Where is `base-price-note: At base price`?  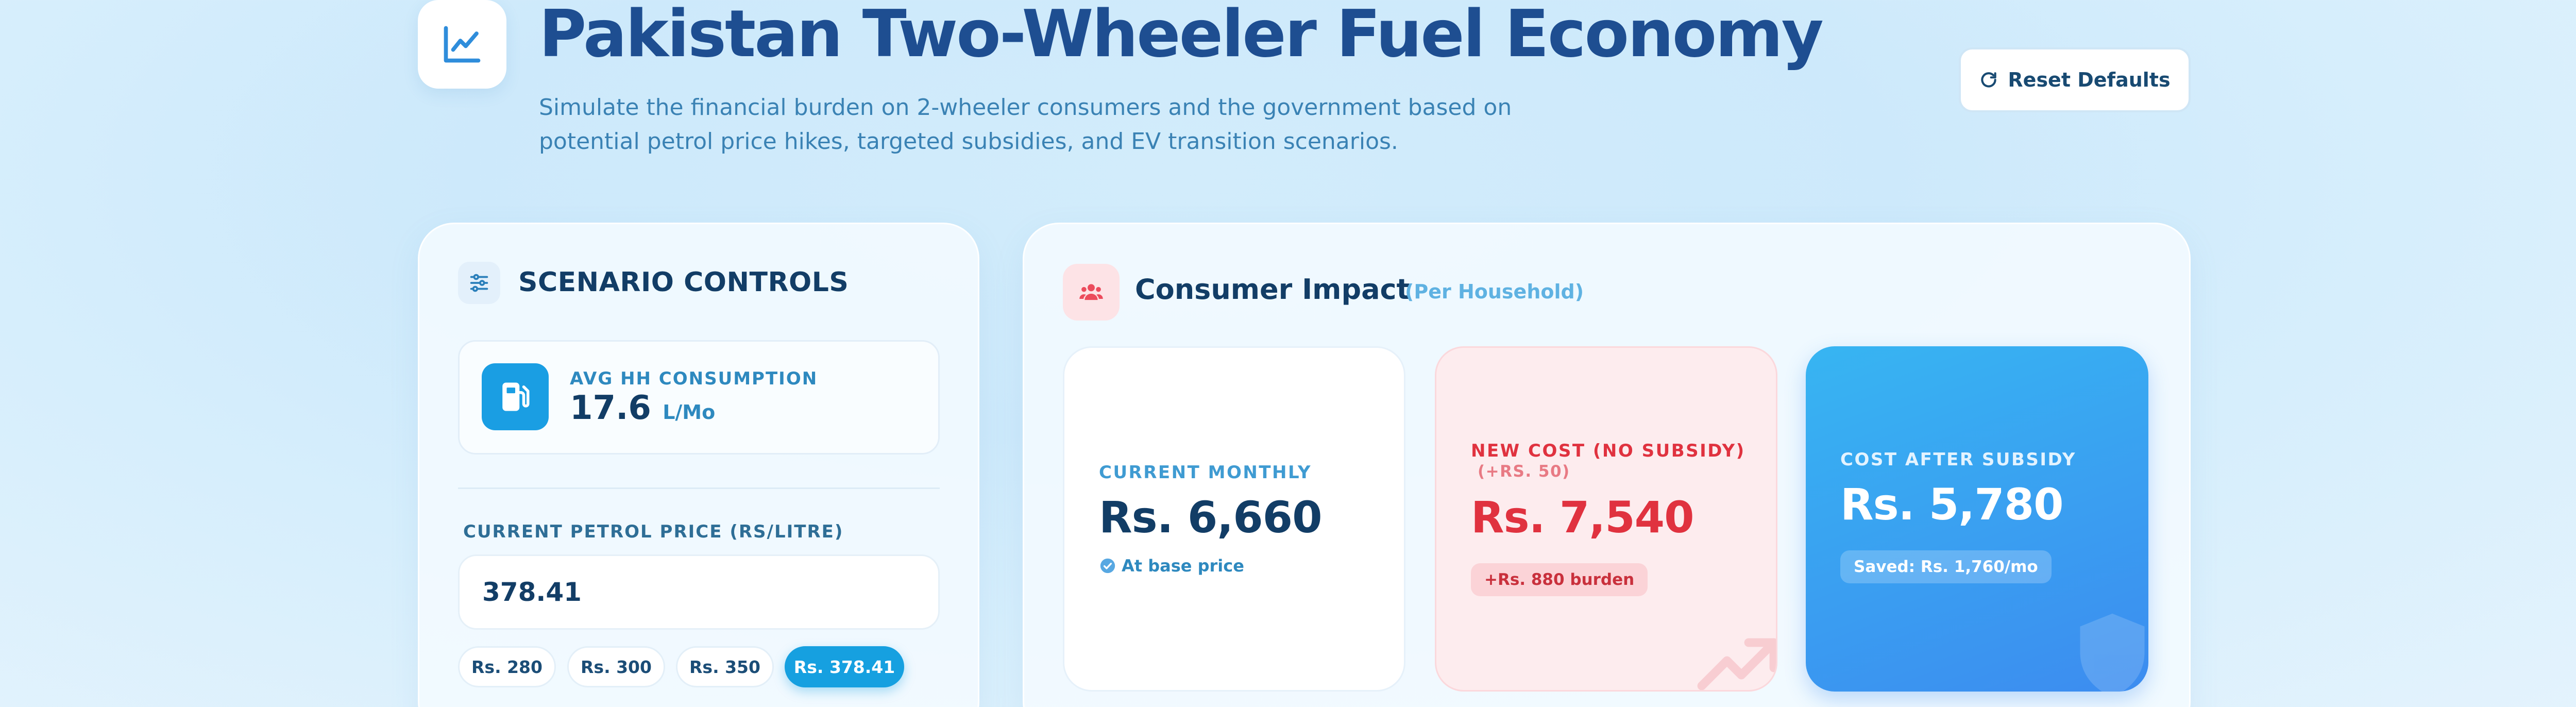 base-price-note: At base price is located at coordinates (1171, 566).